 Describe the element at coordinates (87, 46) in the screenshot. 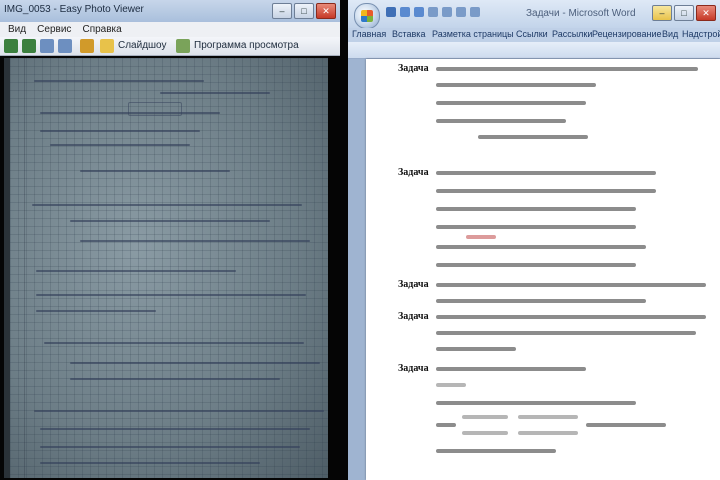

I see `zoom-icon` at that location.